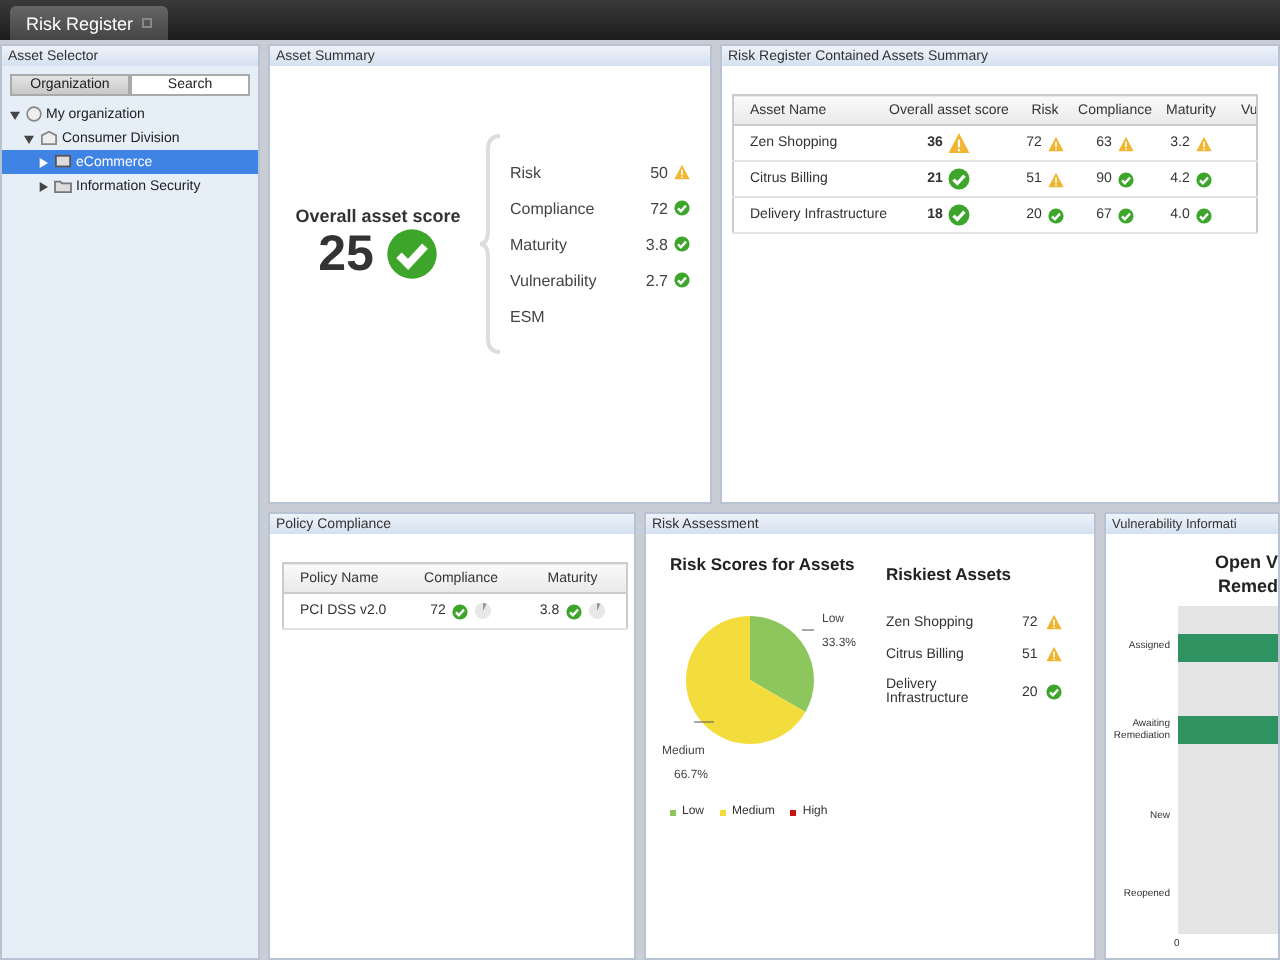 Image resolution: width=1280 pixels, height=960 pixels. Describe the element at coordinates (378, 215) in the screenshot. I see `score-label: Overall asset score` at that location.